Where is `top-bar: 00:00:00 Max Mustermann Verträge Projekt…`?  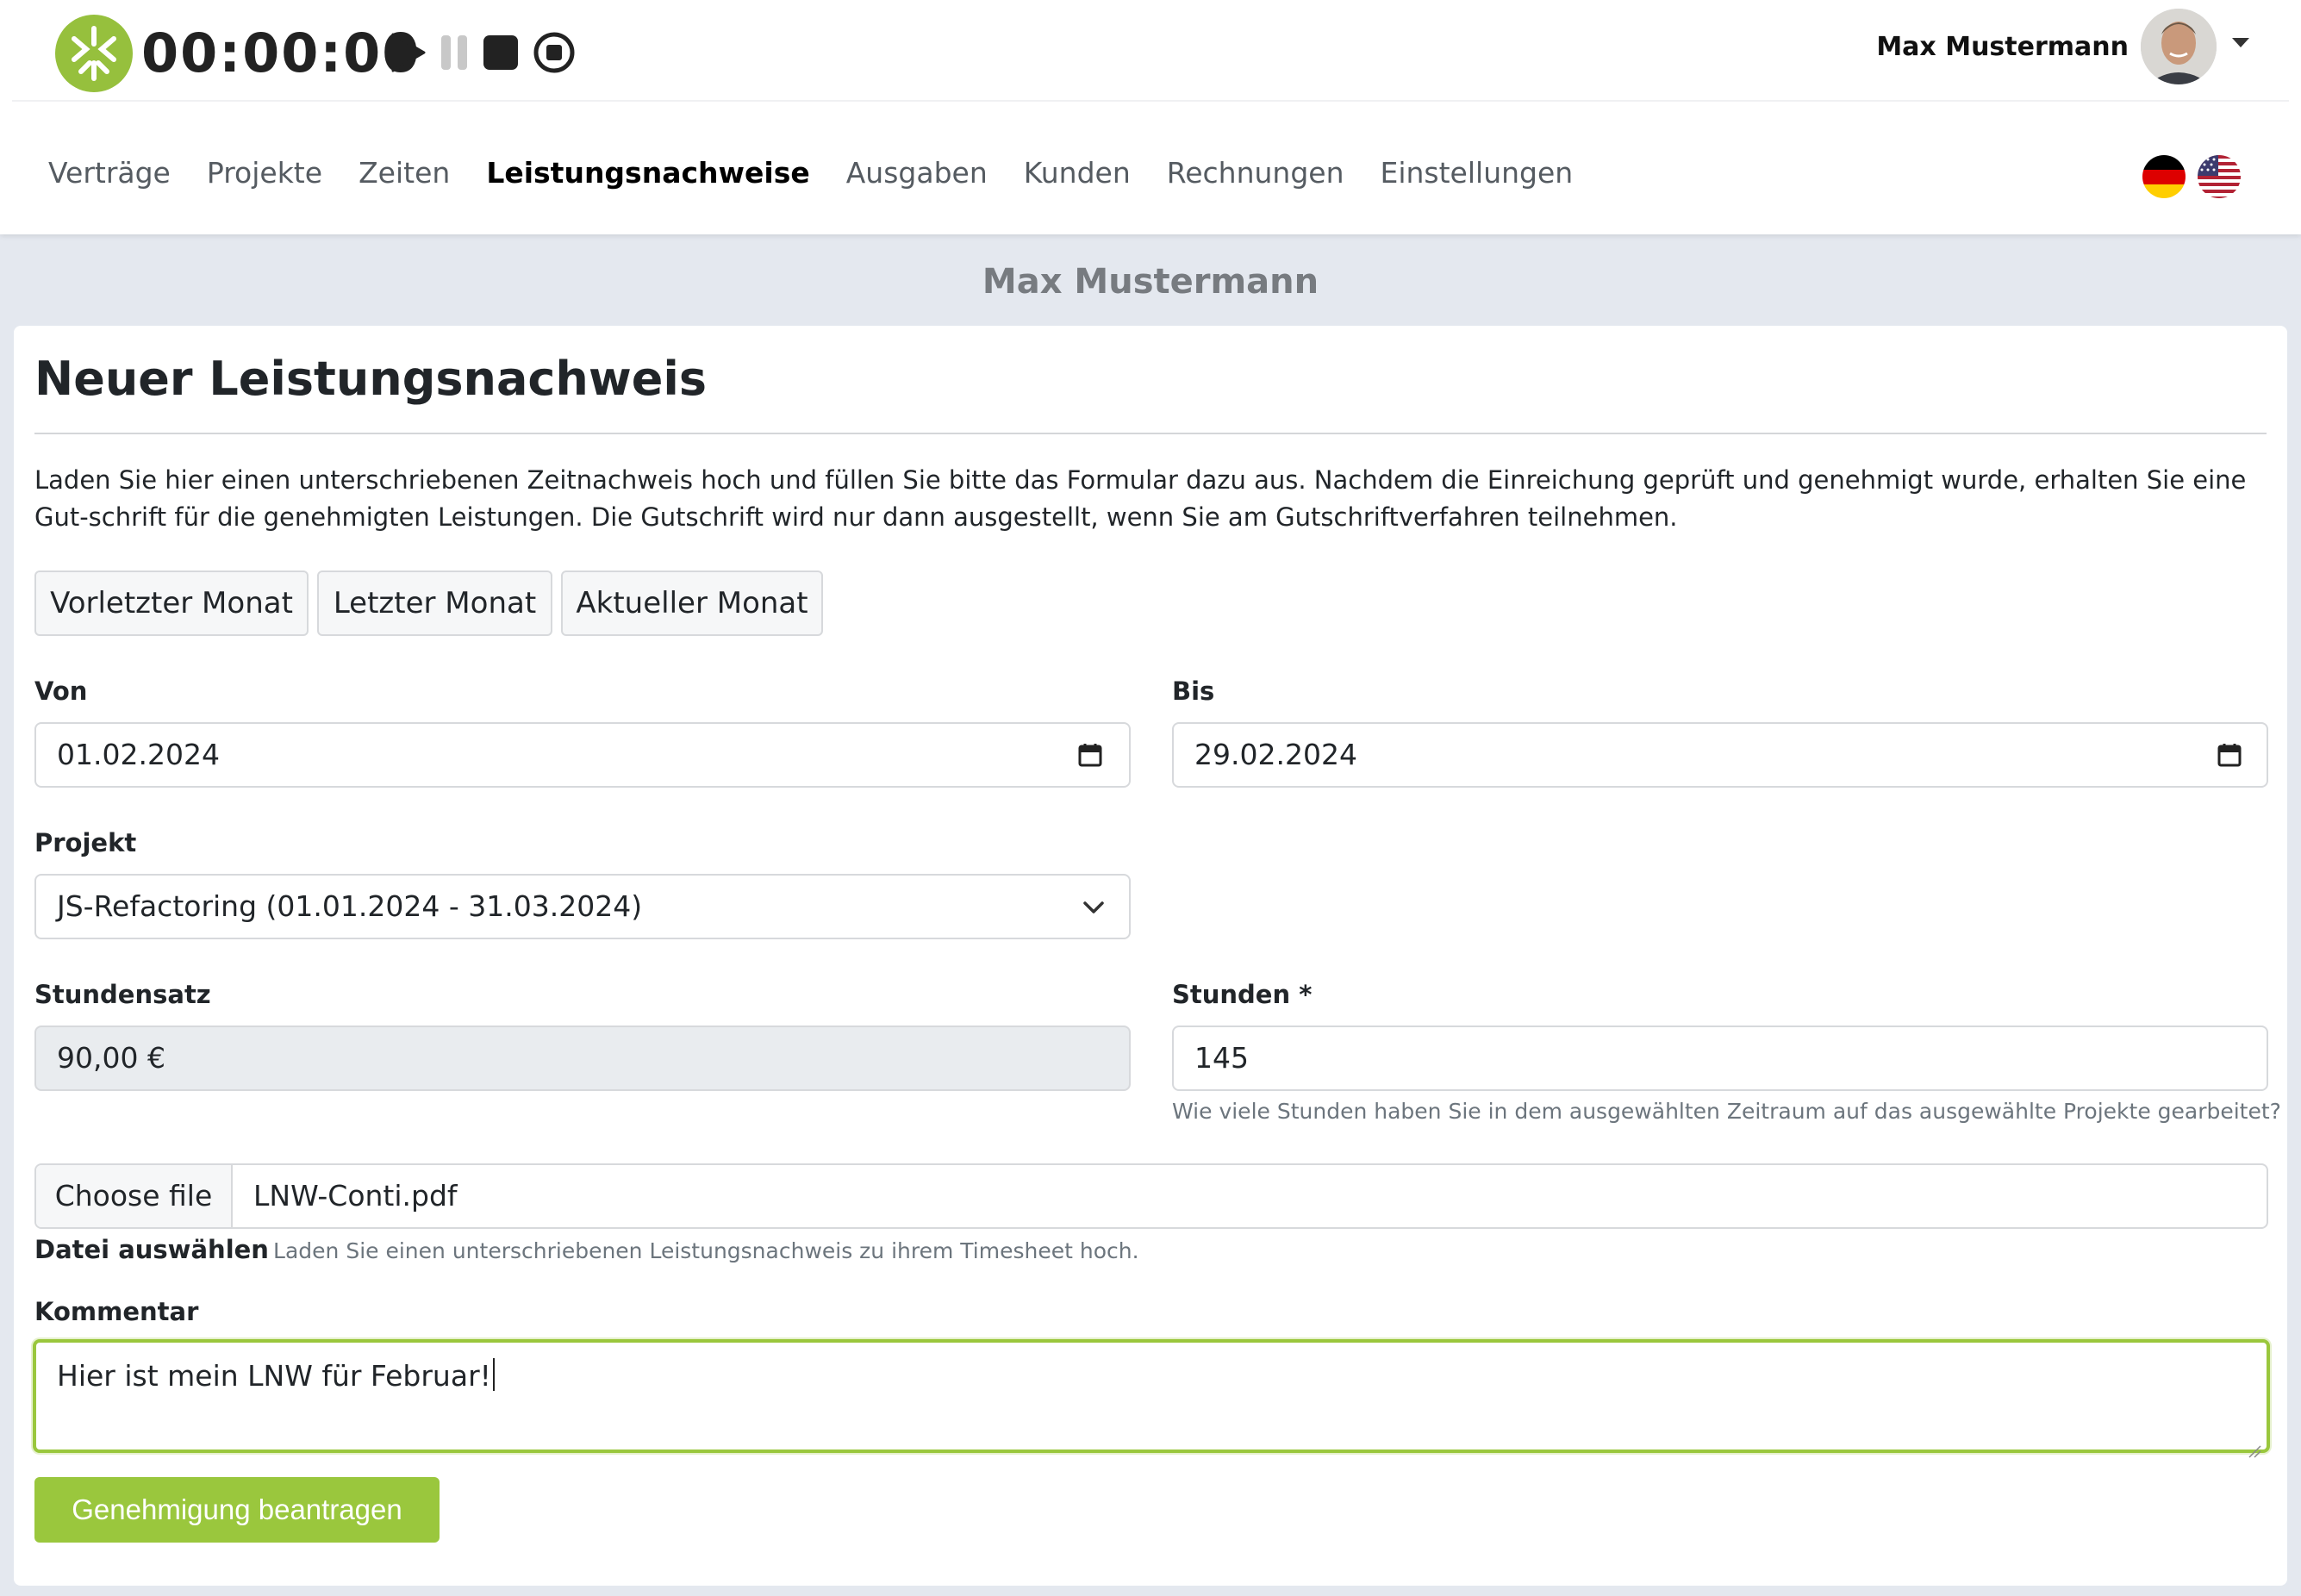 top-bar: 00:00:00 Max Mustermann Verträge Projekt… is located at coordinates (1150, 117).